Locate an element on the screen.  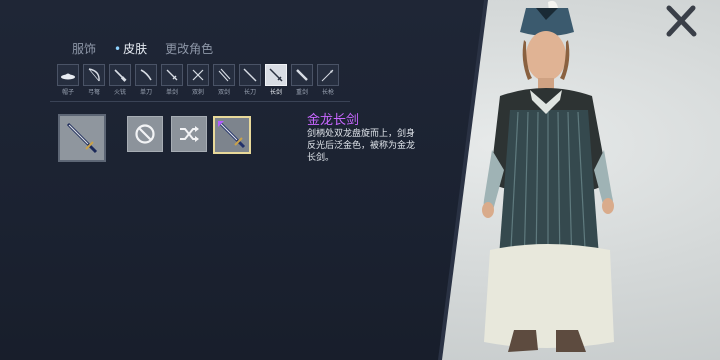
current-skin-slot is located at coordinates (82, 138).